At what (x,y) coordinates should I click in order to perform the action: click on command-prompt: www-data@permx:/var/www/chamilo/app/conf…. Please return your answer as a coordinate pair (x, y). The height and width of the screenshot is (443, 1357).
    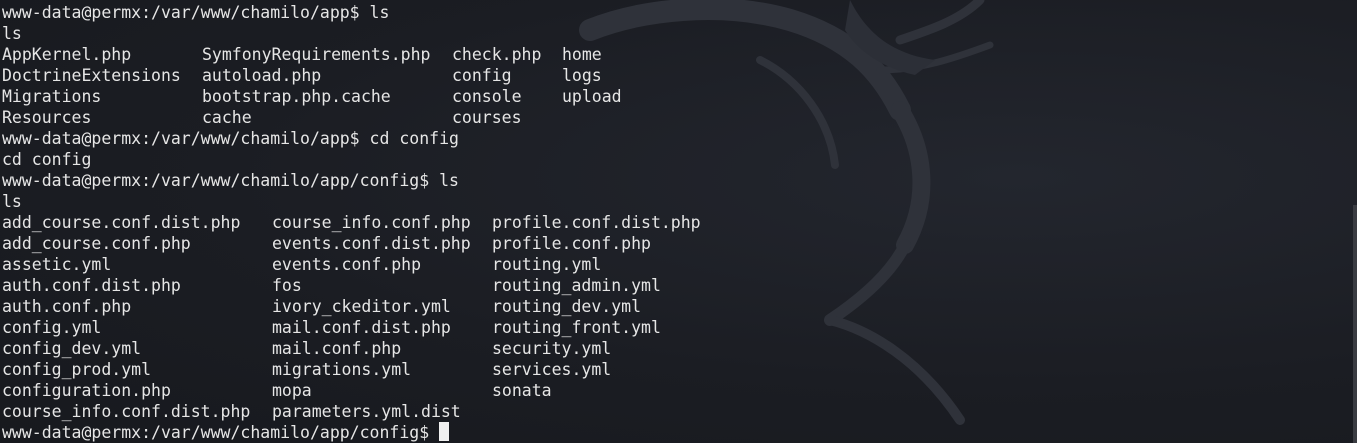
    Looking at the image, I should click on (216, 432).